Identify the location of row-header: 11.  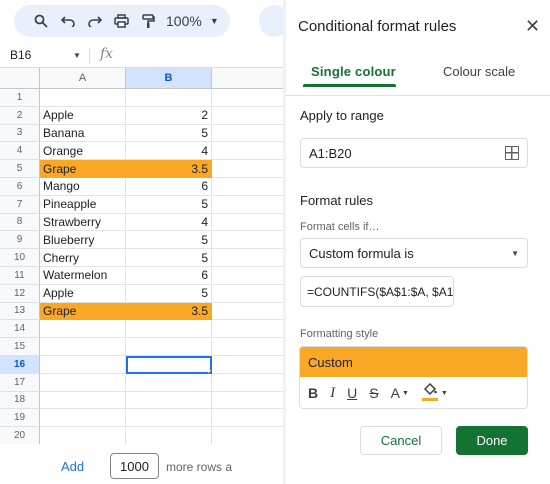
(20, 275).